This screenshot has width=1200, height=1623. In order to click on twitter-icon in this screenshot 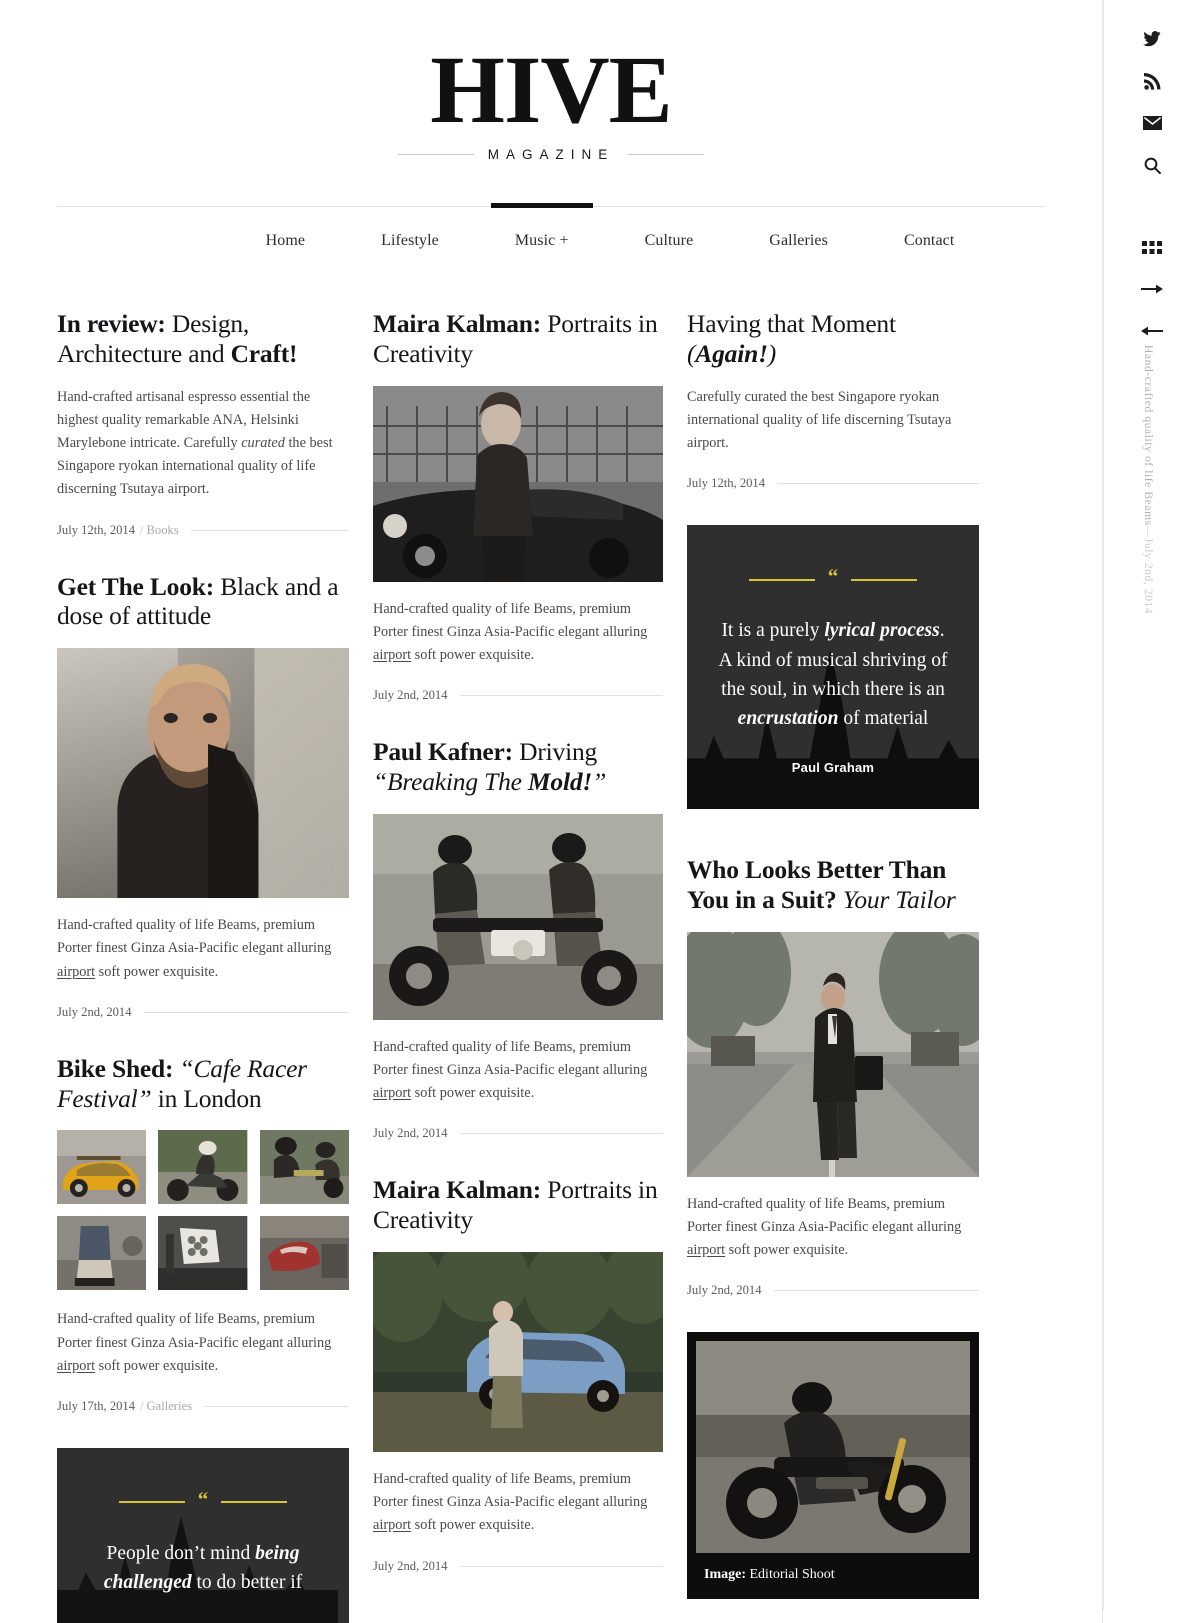, I will do `click(1152, 39)`.